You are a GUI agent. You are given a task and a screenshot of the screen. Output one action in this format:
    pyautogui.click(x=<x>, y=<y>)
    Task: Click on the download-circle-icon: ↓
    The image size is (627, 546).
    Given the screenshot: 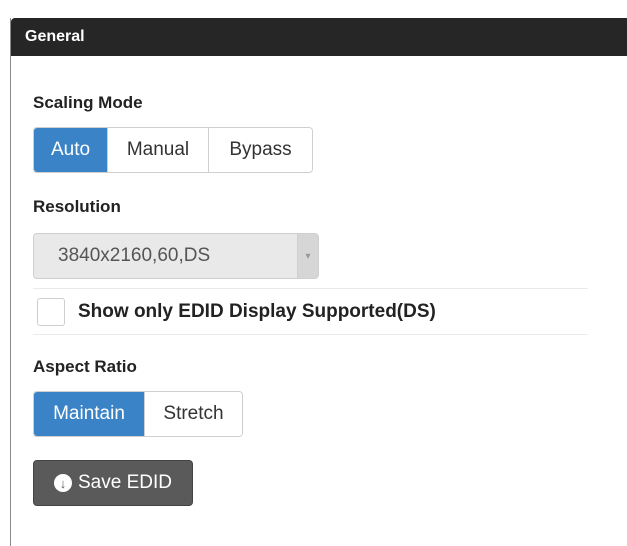 What is the action you would take?
    pyautogui.click(x=63, y=483)
    